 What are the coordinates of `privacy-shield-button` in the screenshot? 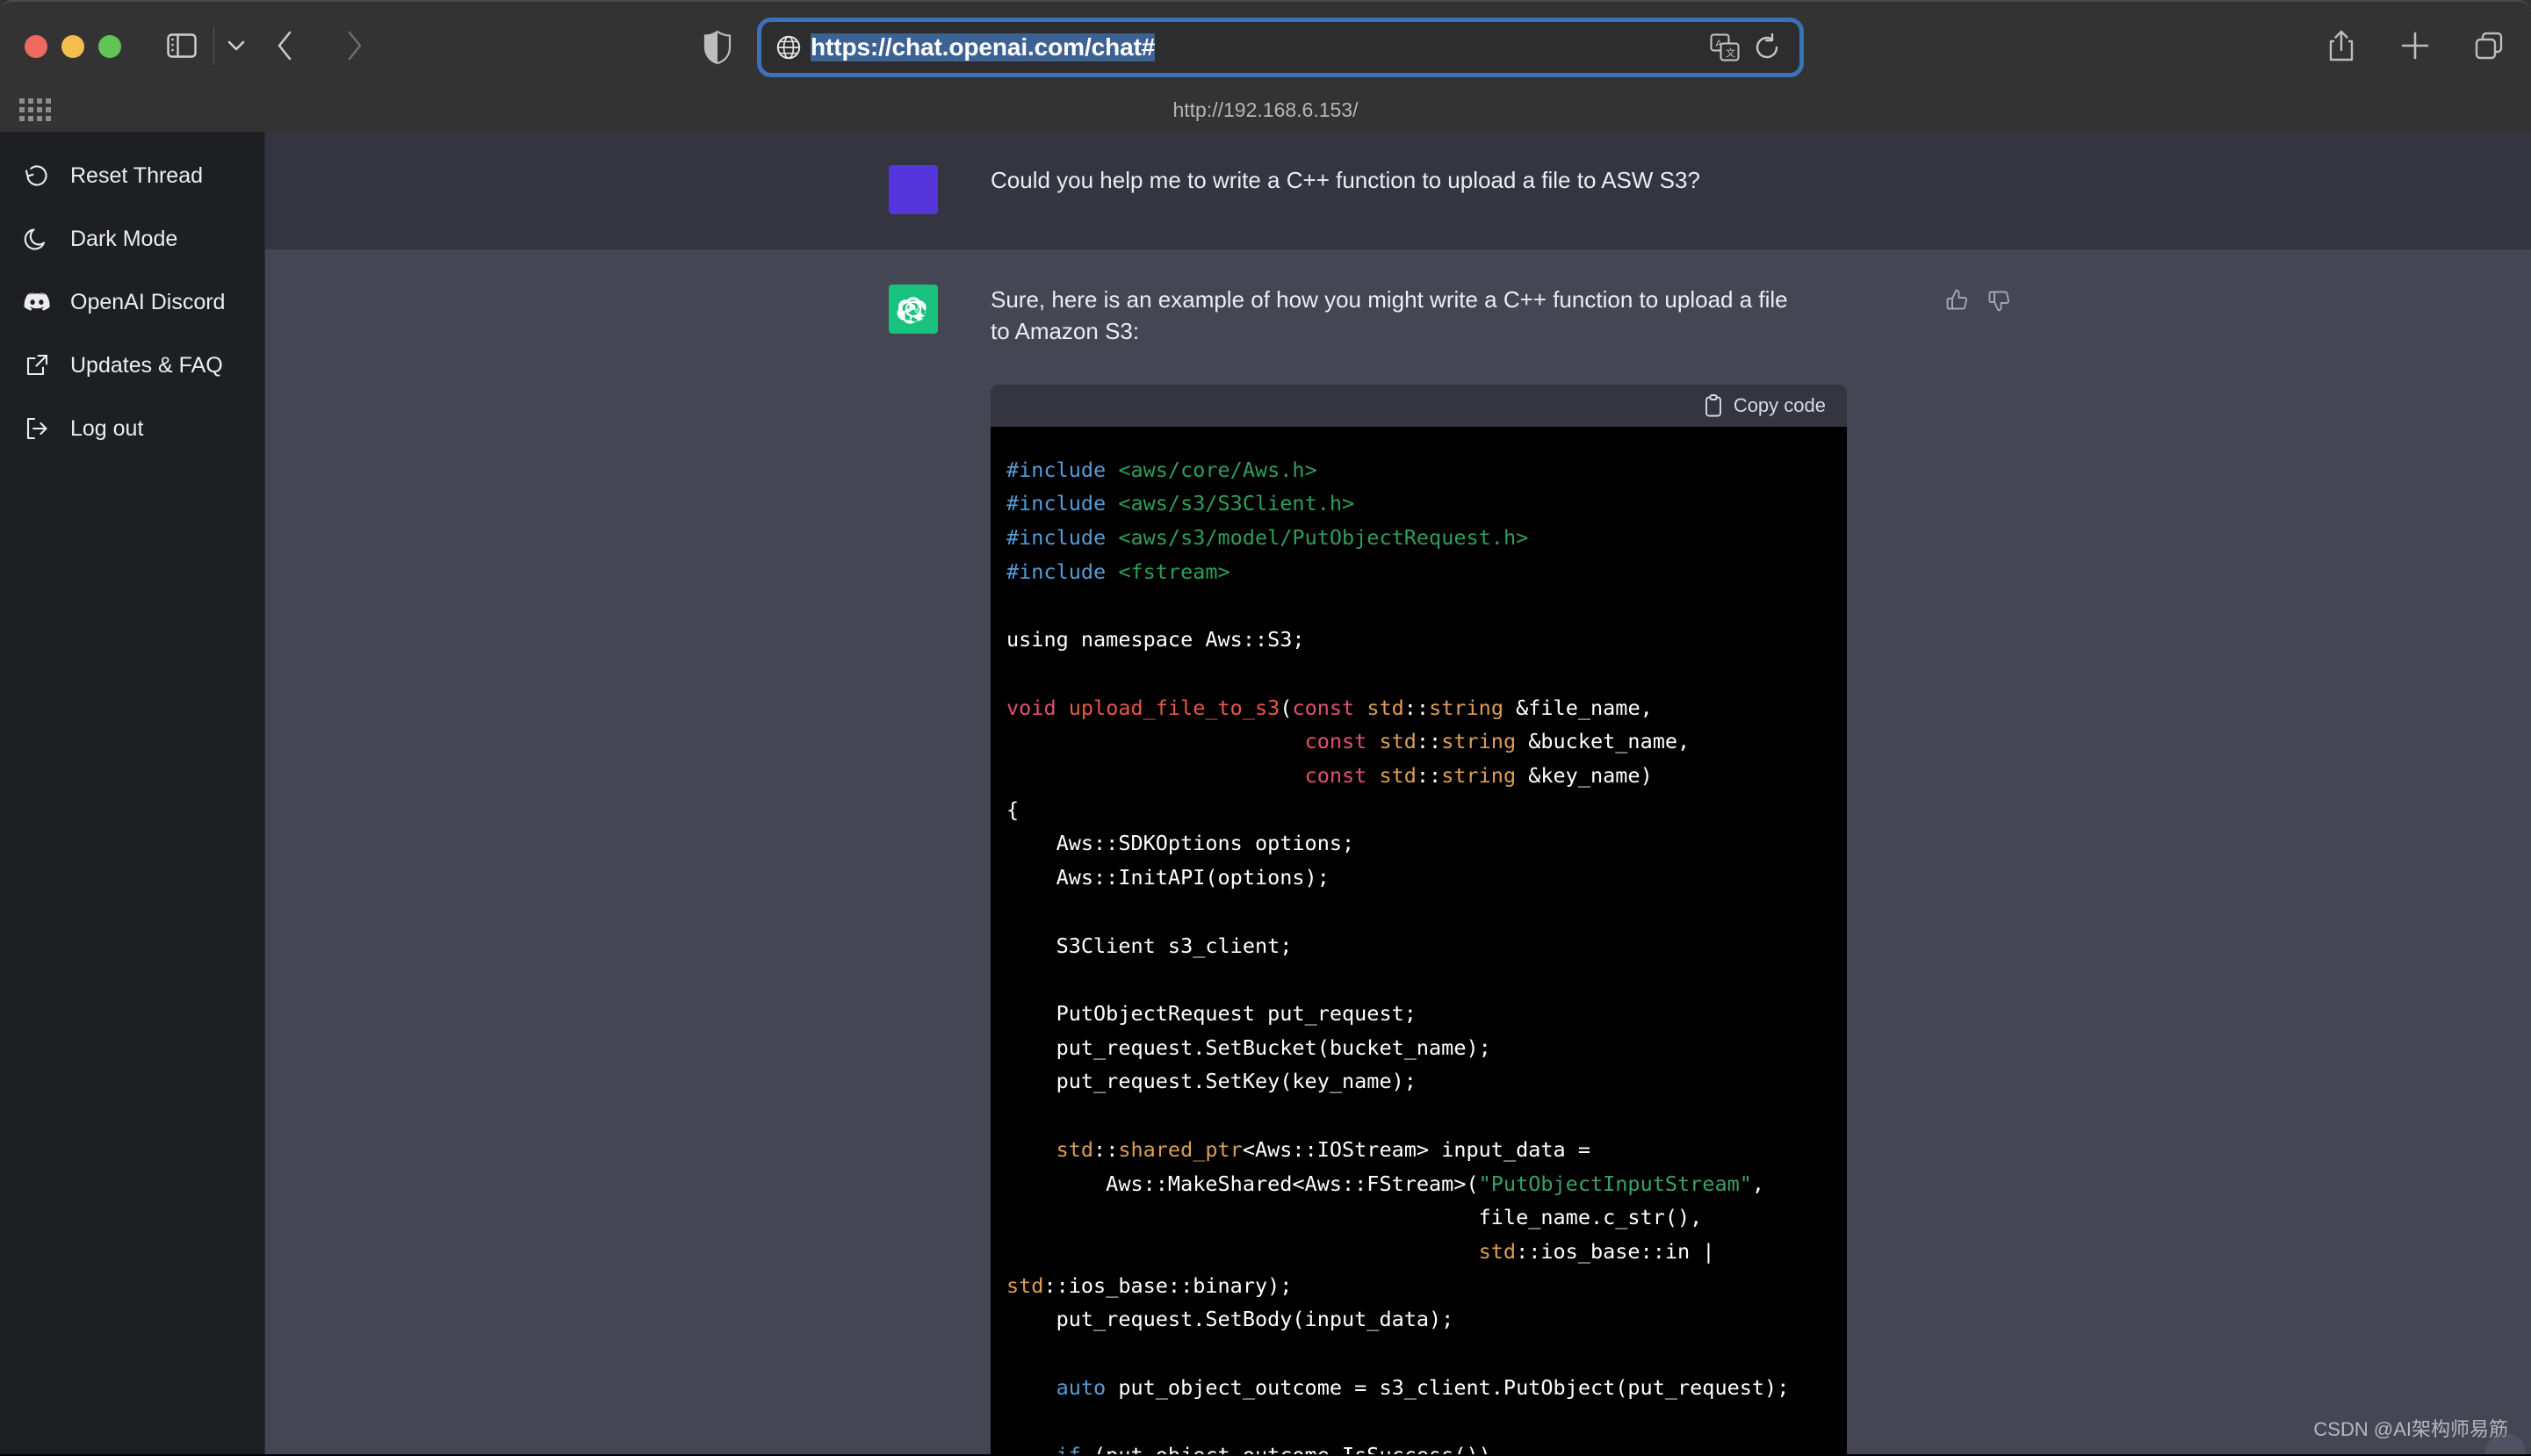 It's located at (717, 47).